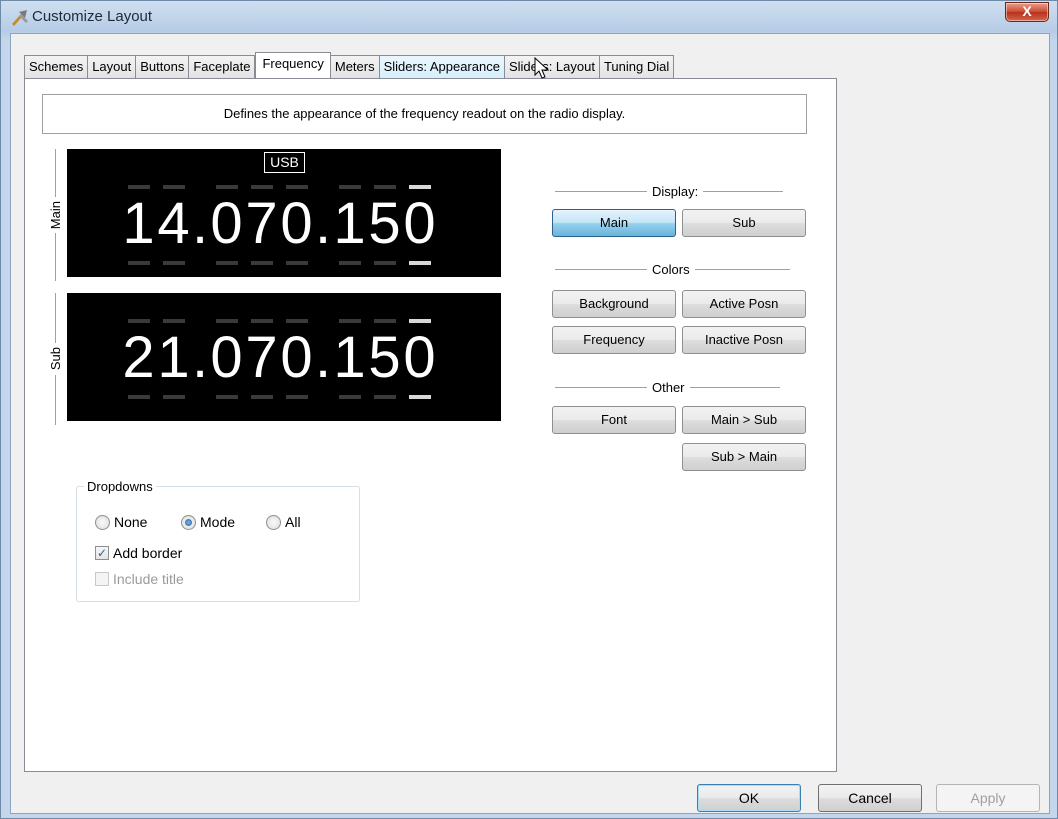  I want to click on active-posn-color-button: Active Posn, so click(744, 304).